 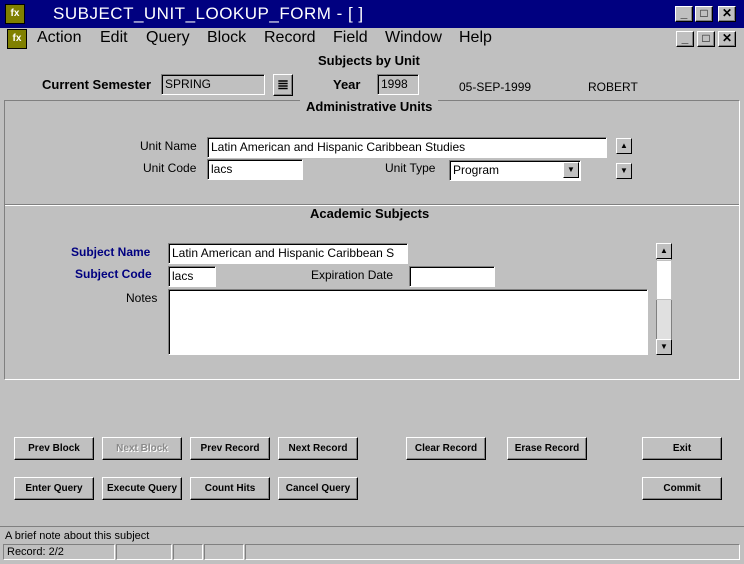 I want to click on title-bar: fx SUBJECT_UNIT_LOOKUP_FORM - [ ] _ □ ✕, so click(x=372, y=14).